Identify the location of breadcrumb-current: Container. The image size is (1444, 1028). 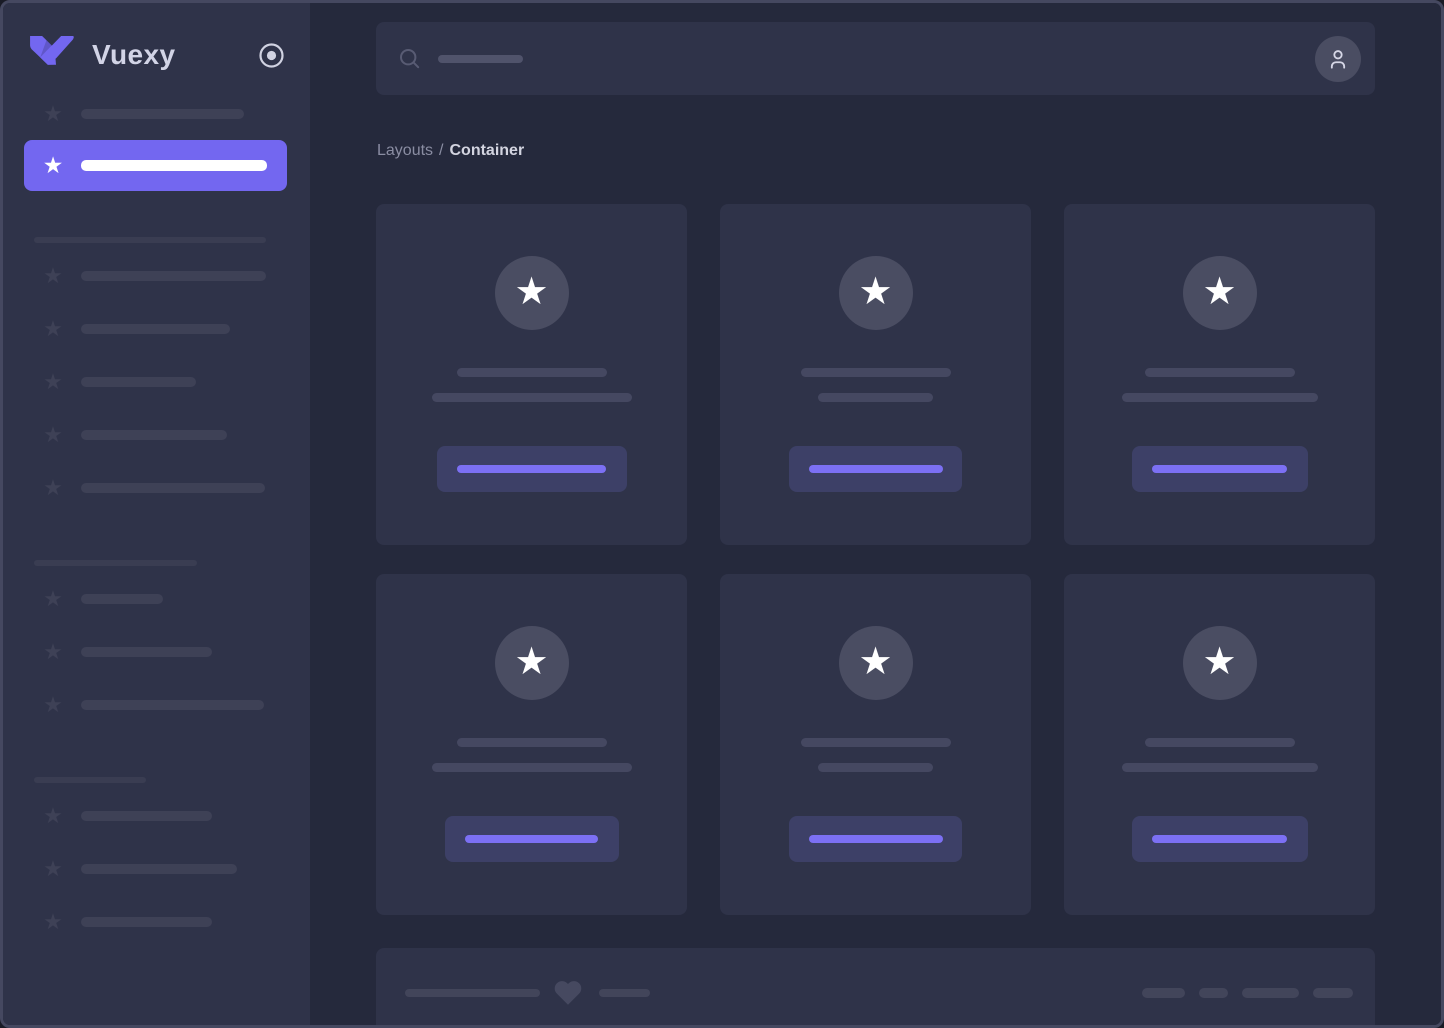
(487, 150).